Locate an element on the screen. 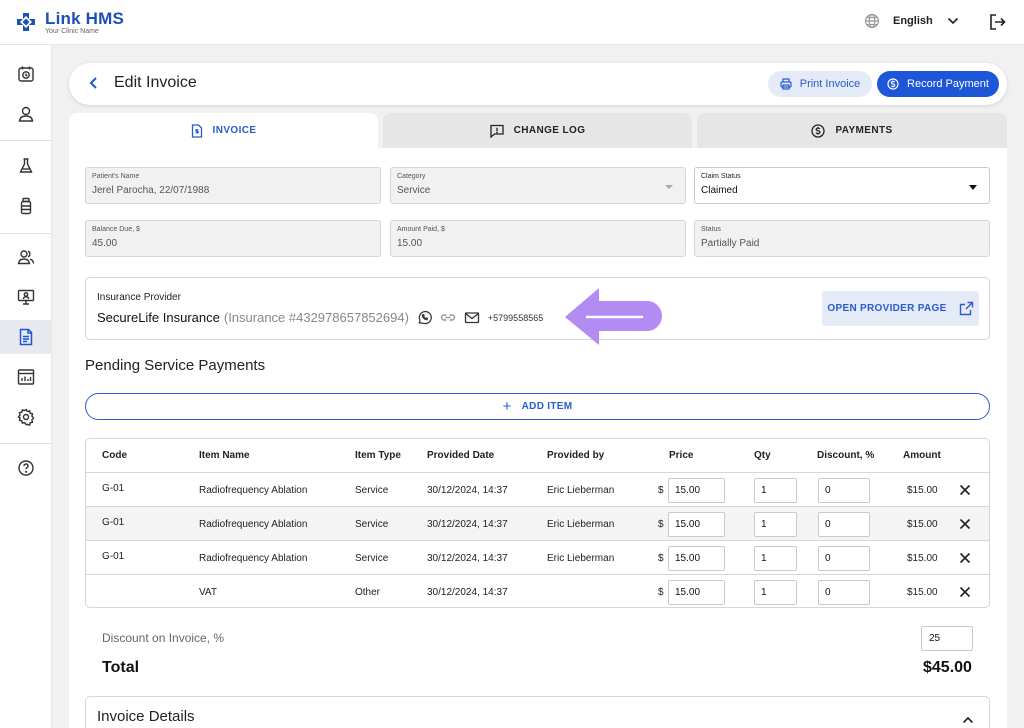 The image size is (1024, 728). dollar-circle-icon is located at coordinates (893, 84).